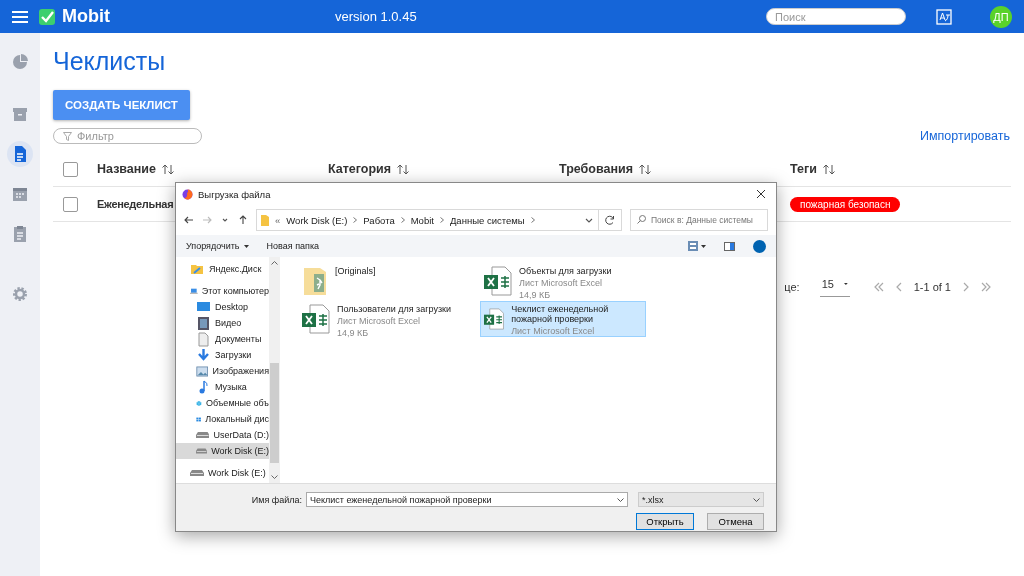 The height and width of the screenshot is (576, 1024). I want to click on browser-icon, so click(187, 194).